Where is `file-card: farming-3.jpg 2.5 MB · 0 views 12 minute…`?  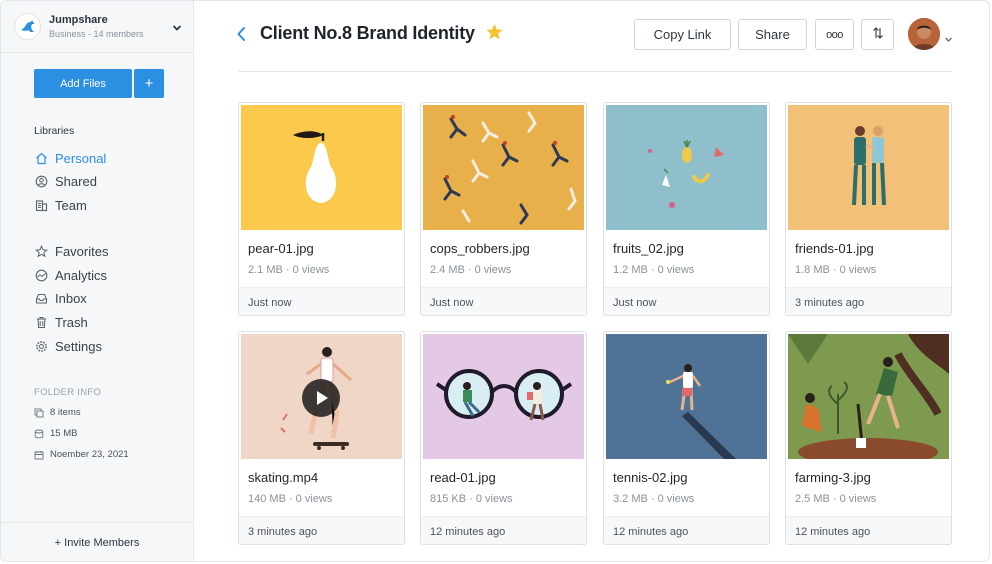 file-card: farming-3.jpg 2.5 MB · 0 views 12 minute… is located at coordinates (868, 438).